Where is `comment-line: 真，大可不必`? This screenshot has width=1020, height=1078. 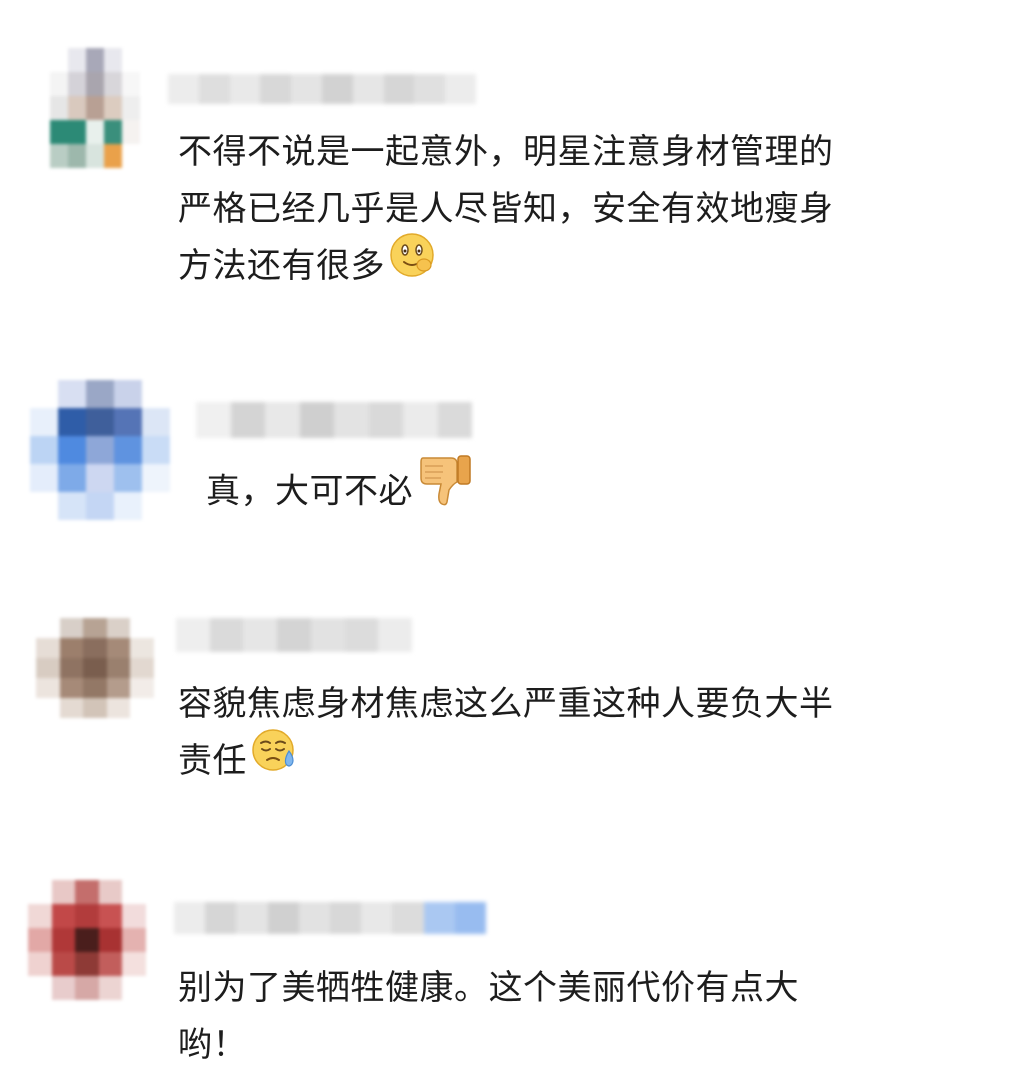 comment-line: 真，大可不必 is located at coordinates (586, 490).